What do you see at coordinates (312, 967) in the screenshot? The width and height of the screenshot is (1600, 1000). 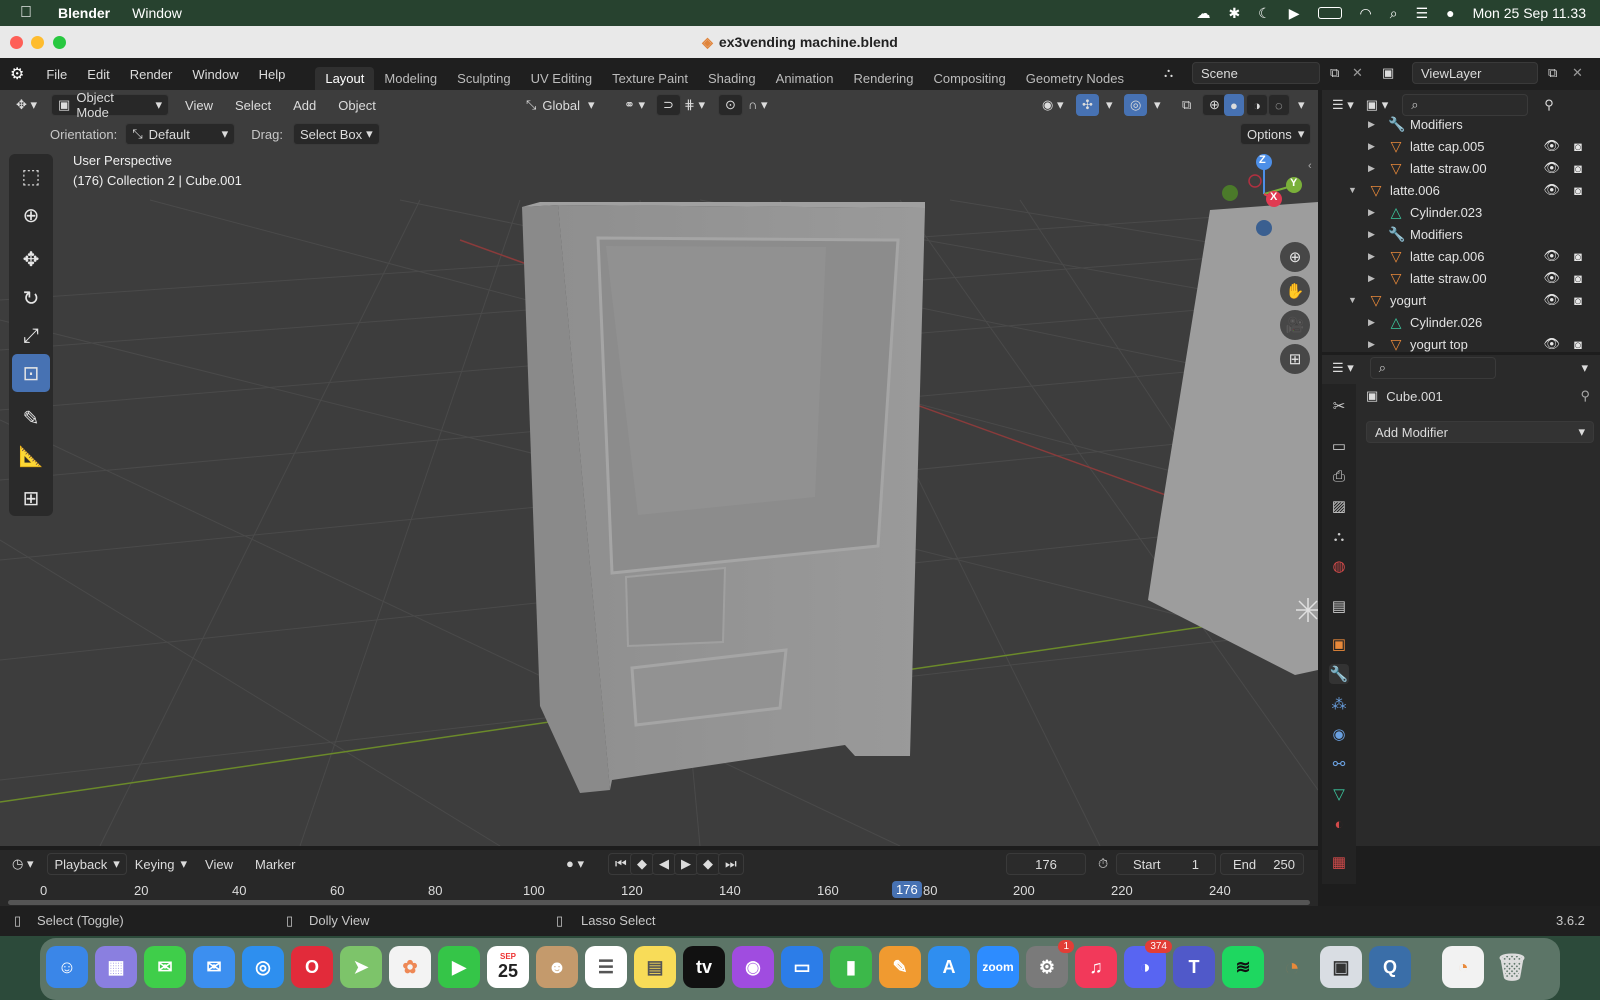 I see `opera-icon: O` at bounding box center [312, 967].